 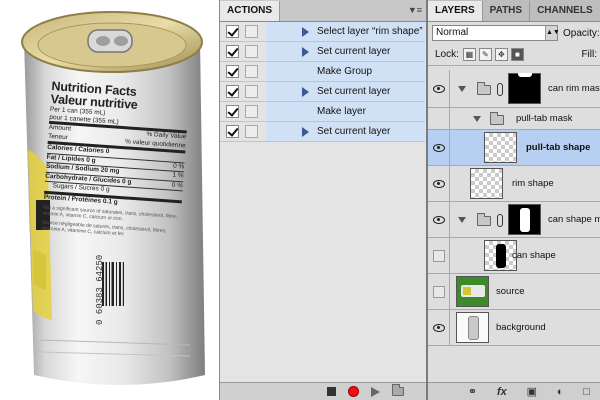 What do you see at coordinates (532, 391) in the screenshot?
I see `mask-icon: ▣` at bounding box center [532, 391].